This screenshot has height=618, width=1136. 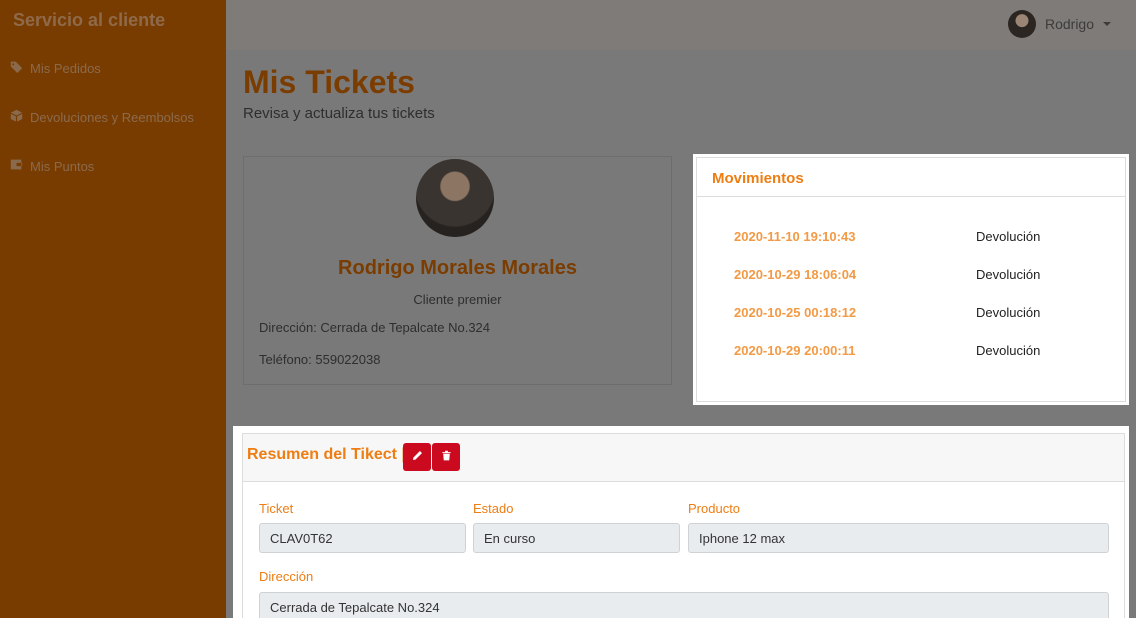 I want to click on estado-label: Estado, so click(x=493, y=508).